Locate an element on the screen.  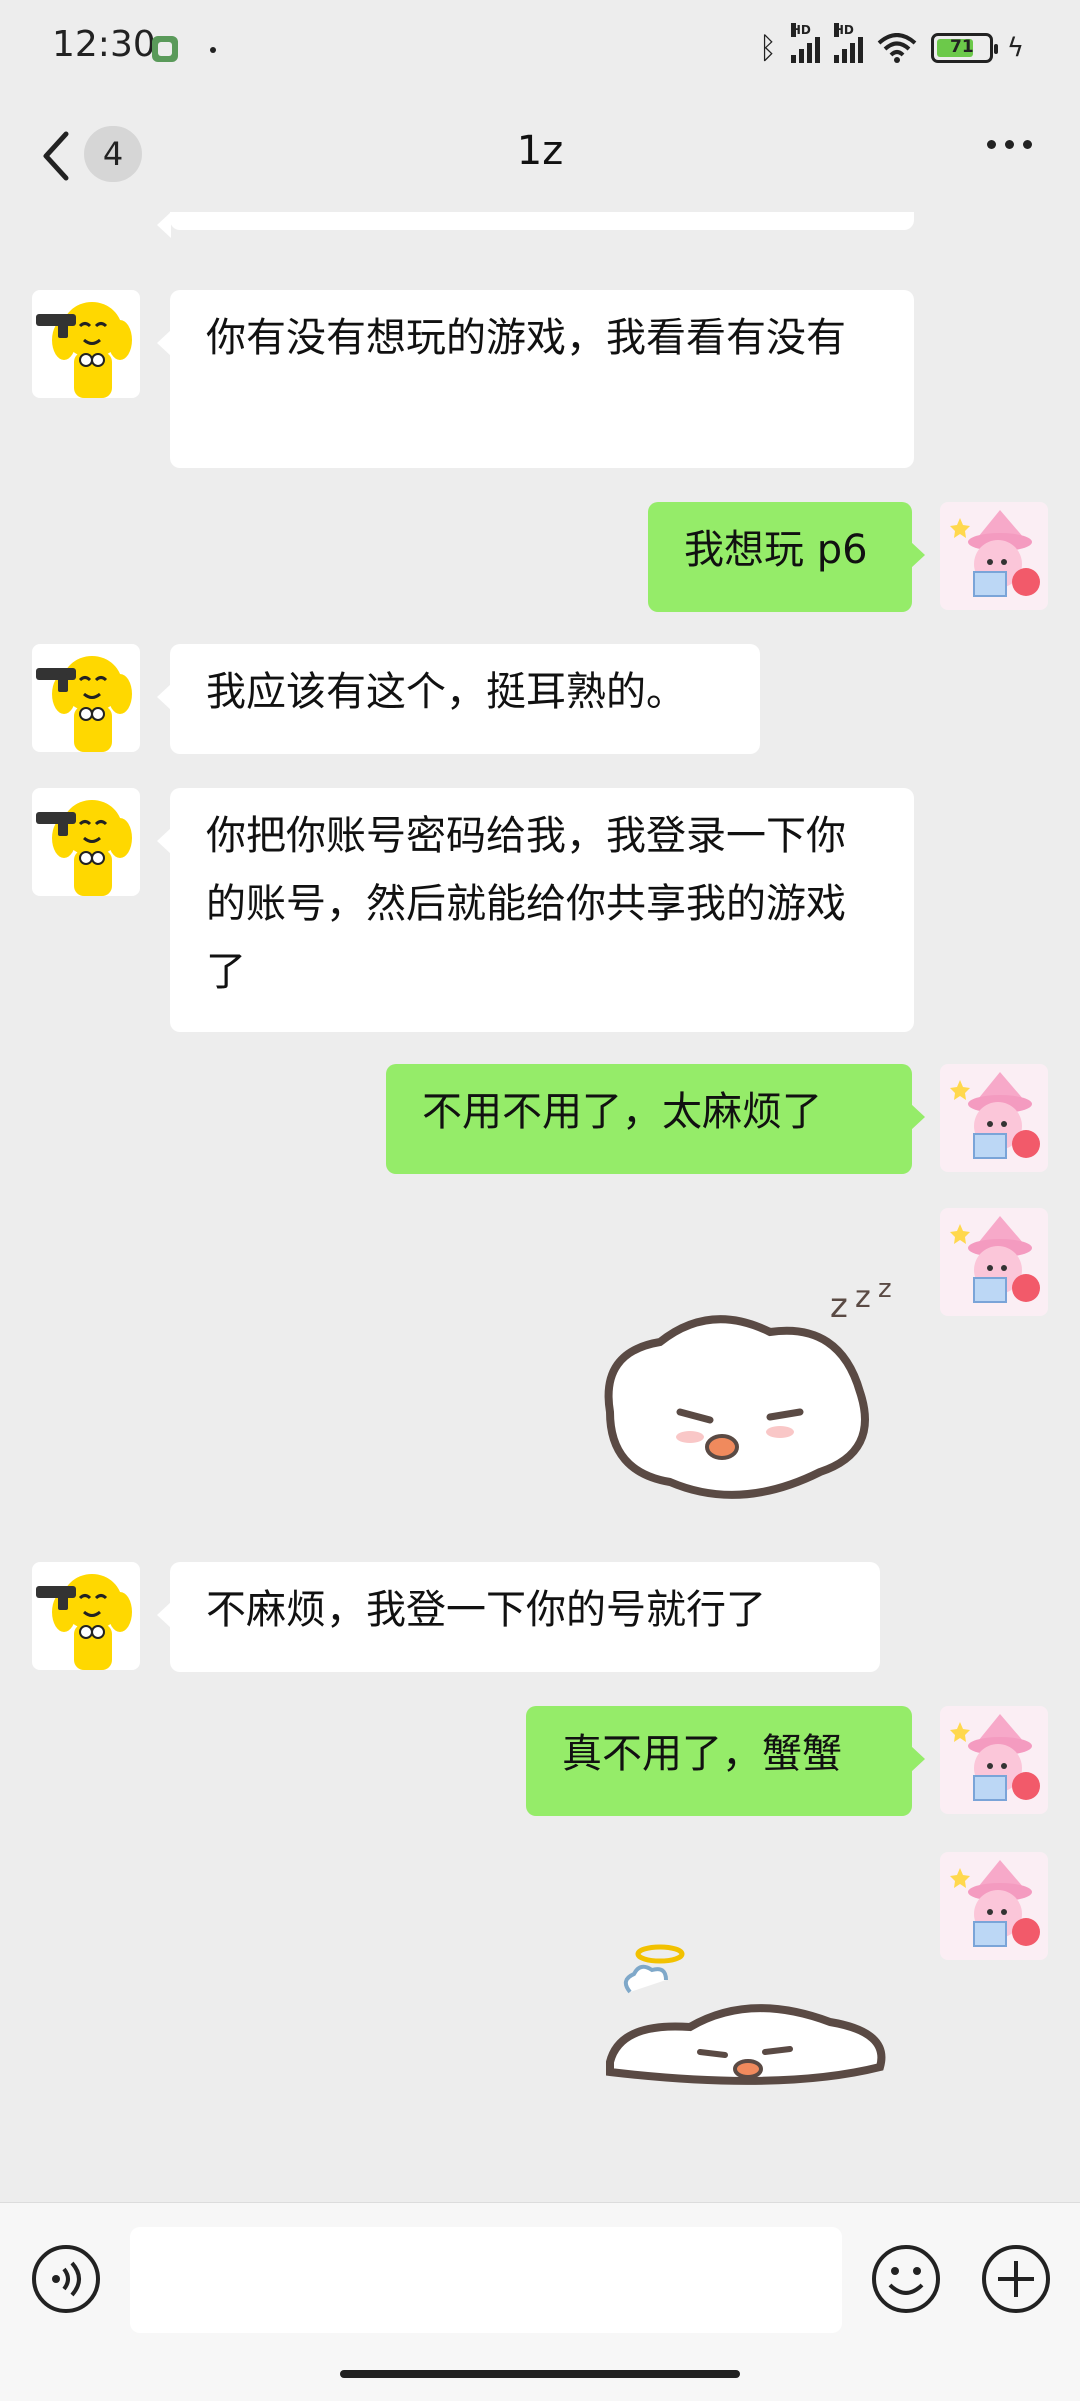
voice-icon is located at coordinates (66, 2279).